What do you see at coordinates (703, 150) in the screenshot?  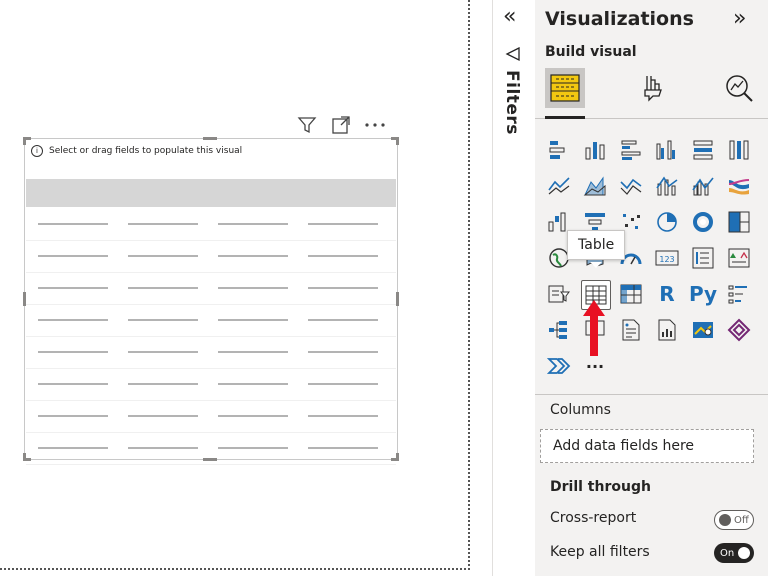 I see `100-stacked-bar-chart-icon` at bounding box center [703, 150].